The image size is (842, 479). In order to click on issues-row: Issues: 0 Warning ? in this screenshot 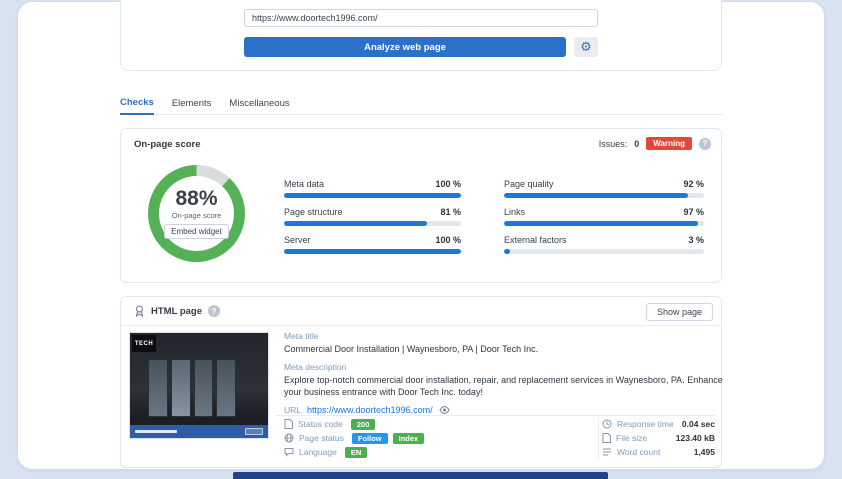, I will do `click(655, 143)`.